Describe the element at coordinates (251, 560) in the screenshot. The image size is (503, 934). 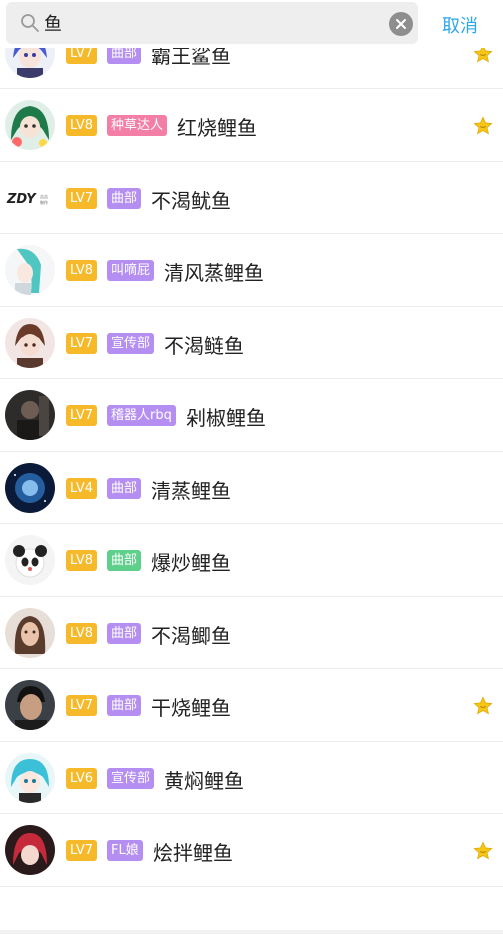
I see `user-row: LV8 曲部 爆炒鲤鱼` at that location.